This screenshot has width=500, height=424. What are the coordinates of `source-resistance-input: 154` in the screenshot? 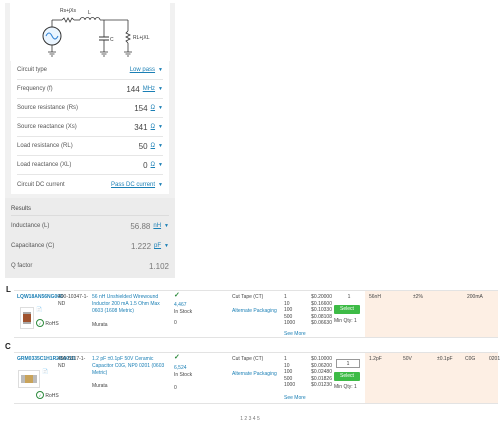 It's located at (140, 108).